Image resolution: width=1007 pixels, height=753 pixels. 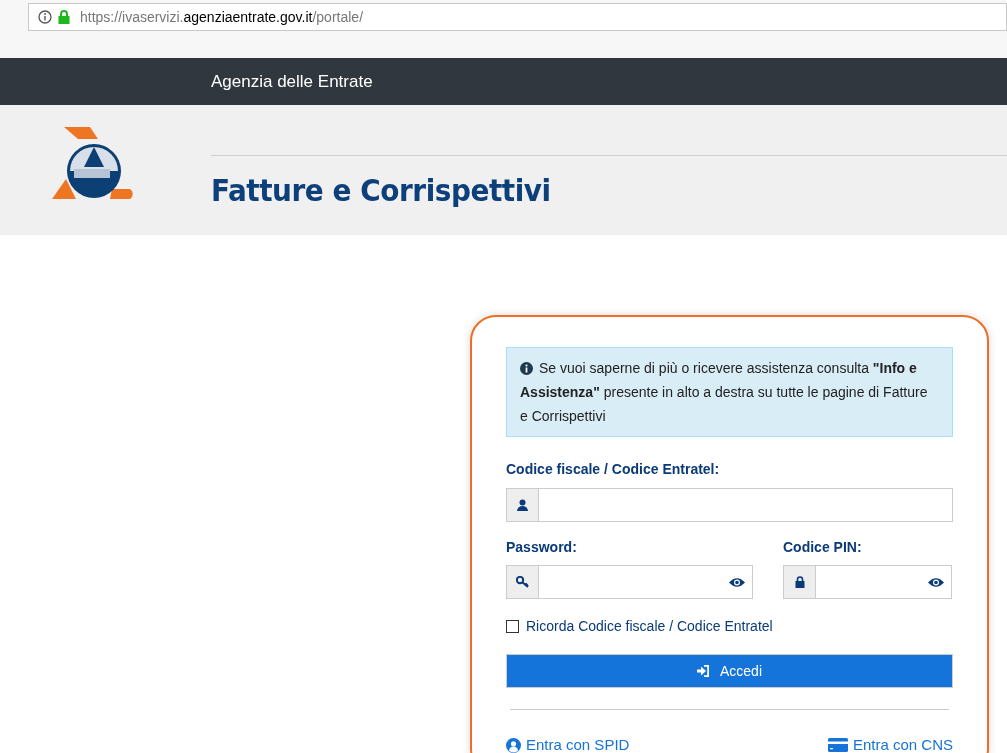 What do you see at coordinates (512, 626) in the screenshot?
I see `checkbox` at bounding box center [512, 626].